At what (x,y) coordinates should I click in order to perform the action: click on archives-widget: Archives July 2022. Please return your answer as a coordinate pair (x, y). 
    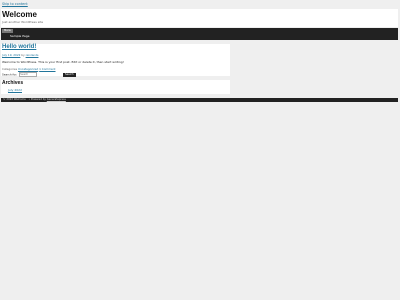
    Looking at the image, I should click on (115, 87).